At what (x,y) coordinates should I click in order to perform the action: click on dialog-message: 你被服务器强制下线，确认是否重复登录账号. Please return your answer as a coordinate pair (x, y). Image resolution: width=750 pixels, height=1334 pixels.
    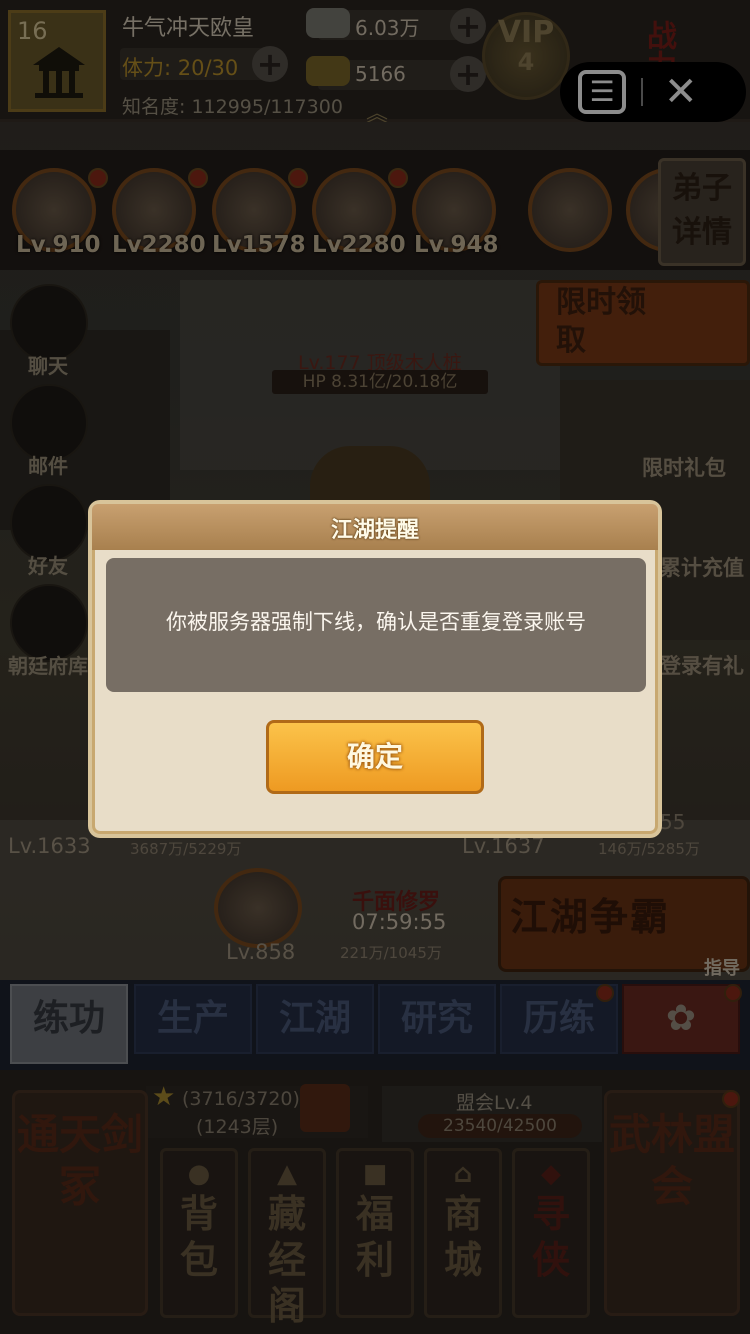
    Looking at the image, I should click on (376, 622).